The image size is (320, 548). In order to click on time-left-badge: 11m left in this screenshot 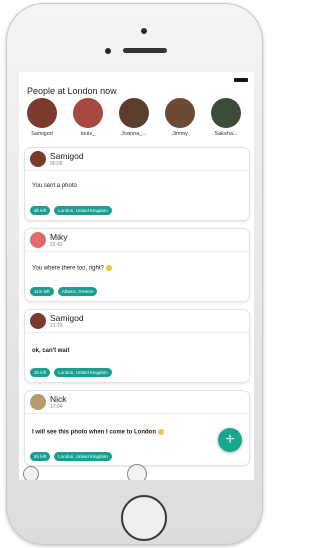, I will do `click(42, 291)`.